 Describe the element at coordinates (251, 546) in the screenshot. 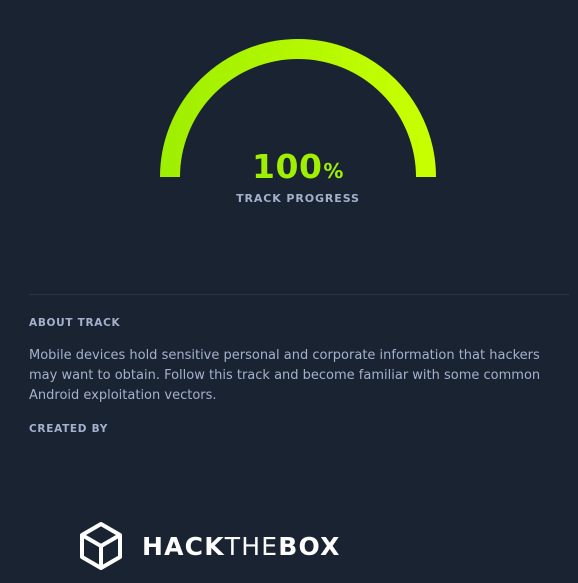

I see `logo-text-the: THE` at that location.